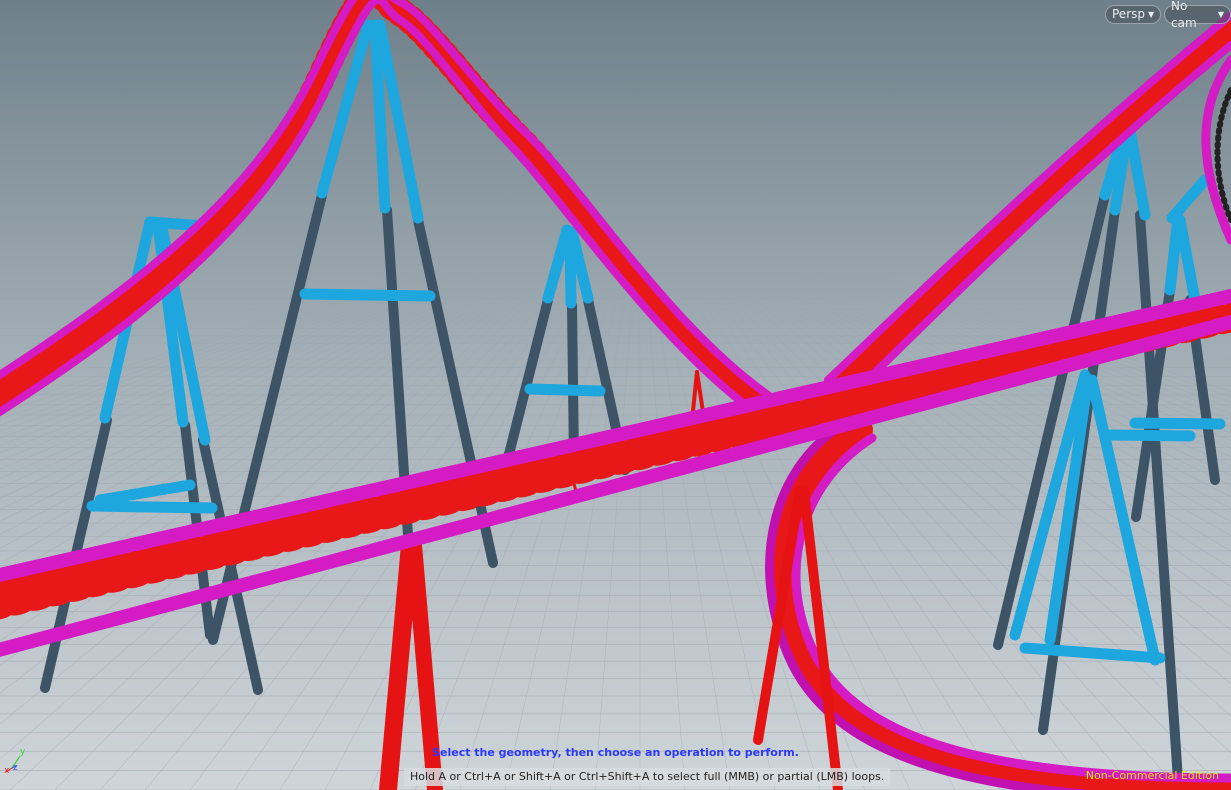 This screenshot has width=1231, height=790. Describe the element at coordinates (7, 770) in the screenshot. I see `axis-x-label: x` at that location.